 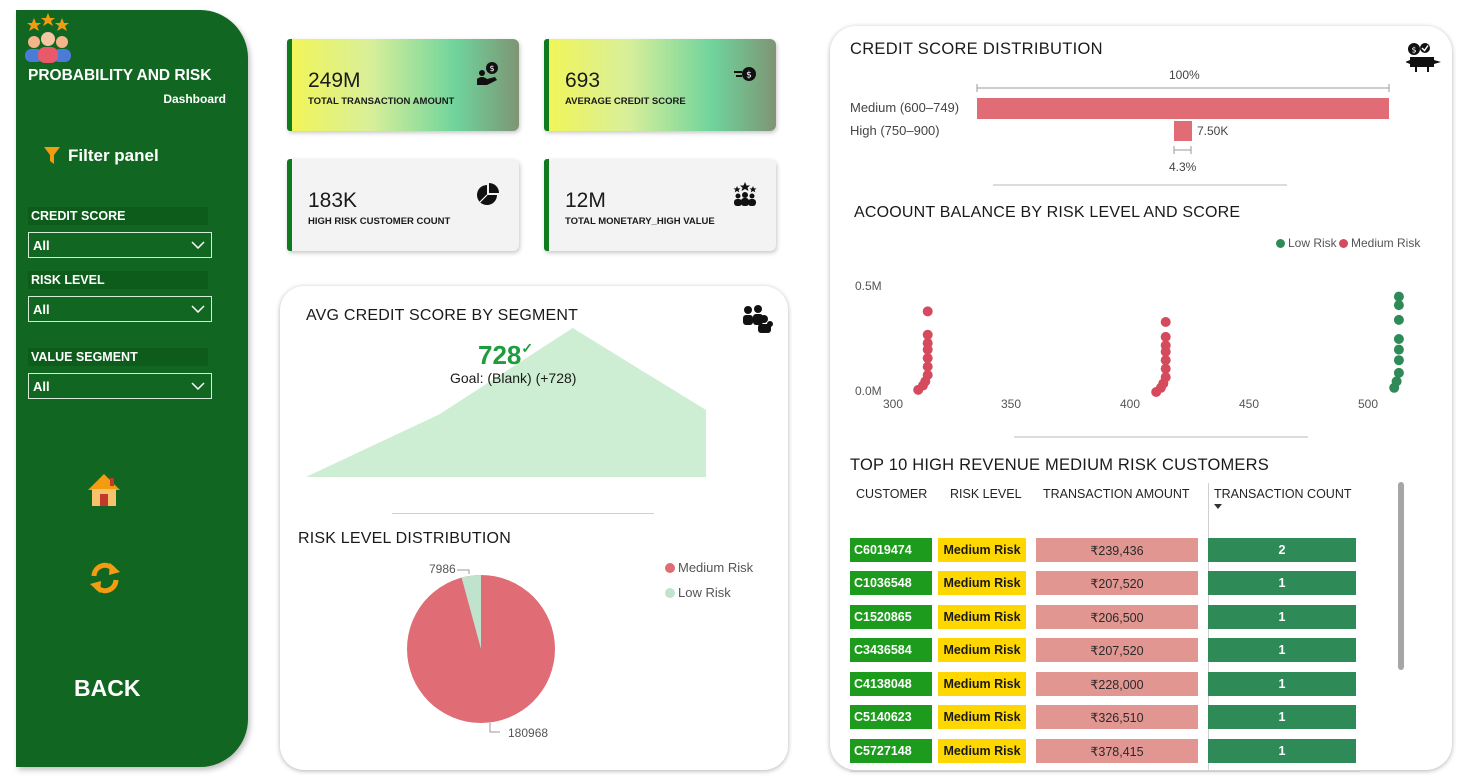 I want to click on table-scrollbar, so click(x=1401, y=576).